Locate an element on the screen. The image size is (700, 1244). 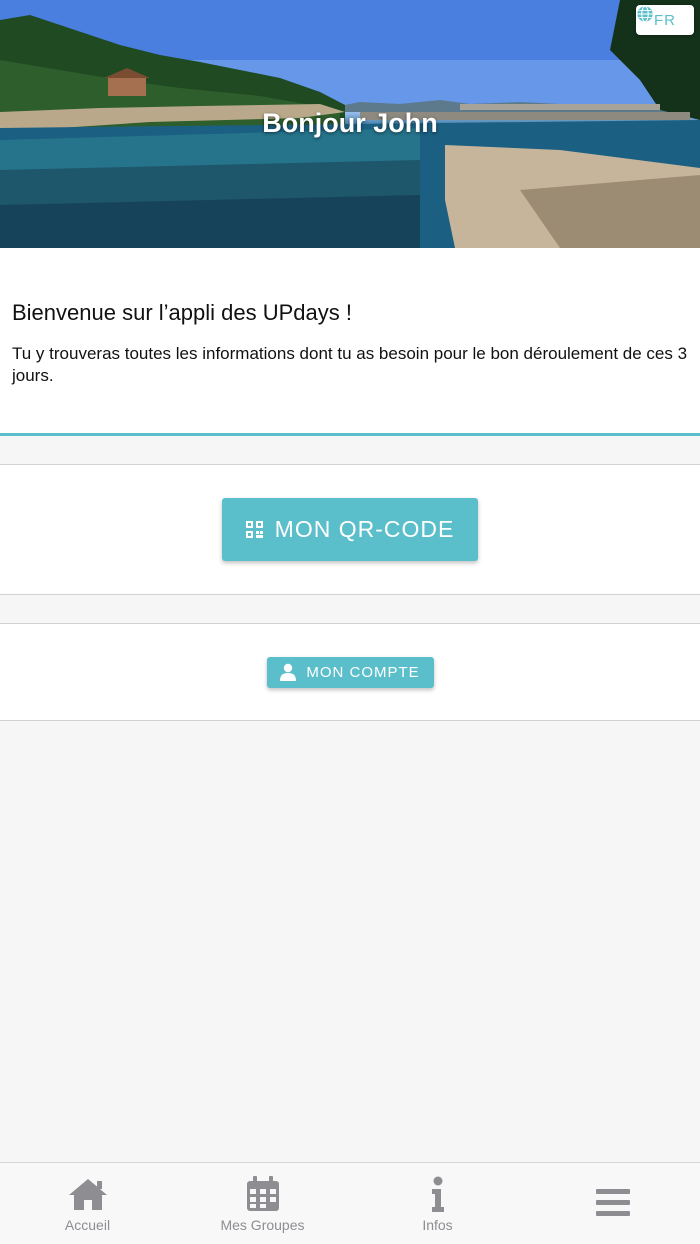
nav-label-accueil: Accueil is located at coordinates (87, 1225).